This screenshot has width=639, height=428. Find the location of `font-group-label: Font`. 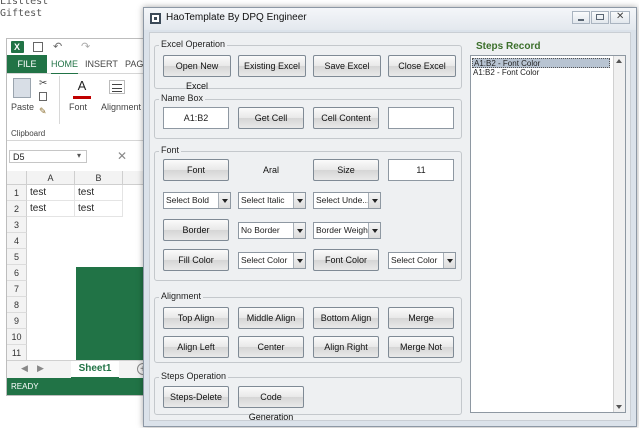

font-group-label: Font is located at coordinates (78, 107).